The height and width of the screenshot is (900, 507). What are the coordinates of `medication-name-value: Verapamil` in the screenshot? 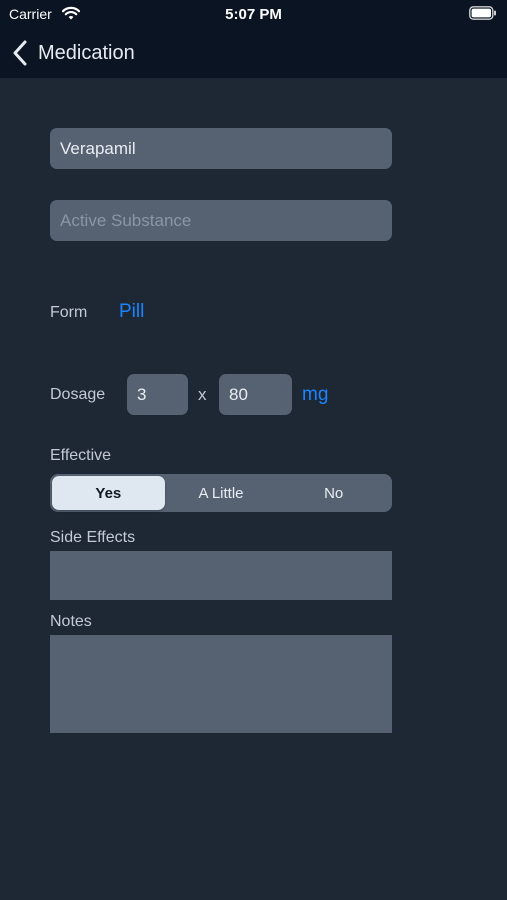 It's located at (98, 148).